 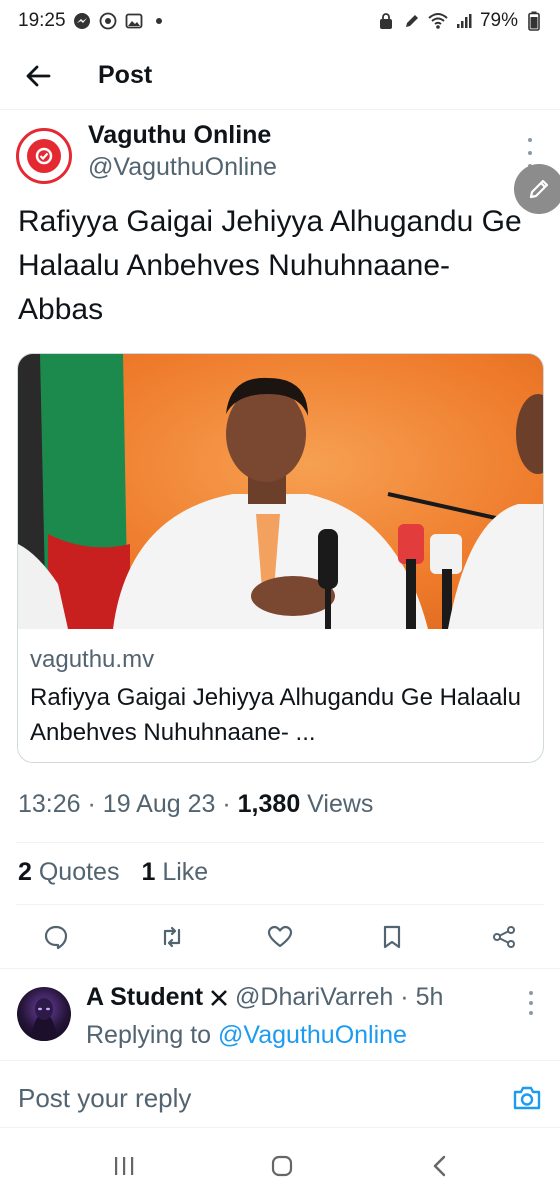 I want to click on camera-icon, so click(x=527, y=1098).